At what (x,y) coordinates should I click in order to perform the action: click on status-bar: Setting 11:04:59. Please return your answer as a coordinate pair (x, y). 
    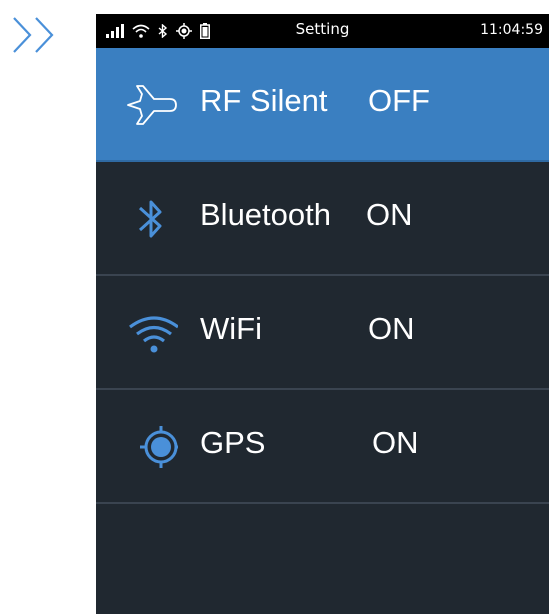
    Looking at the image, I should click on (322, 31).